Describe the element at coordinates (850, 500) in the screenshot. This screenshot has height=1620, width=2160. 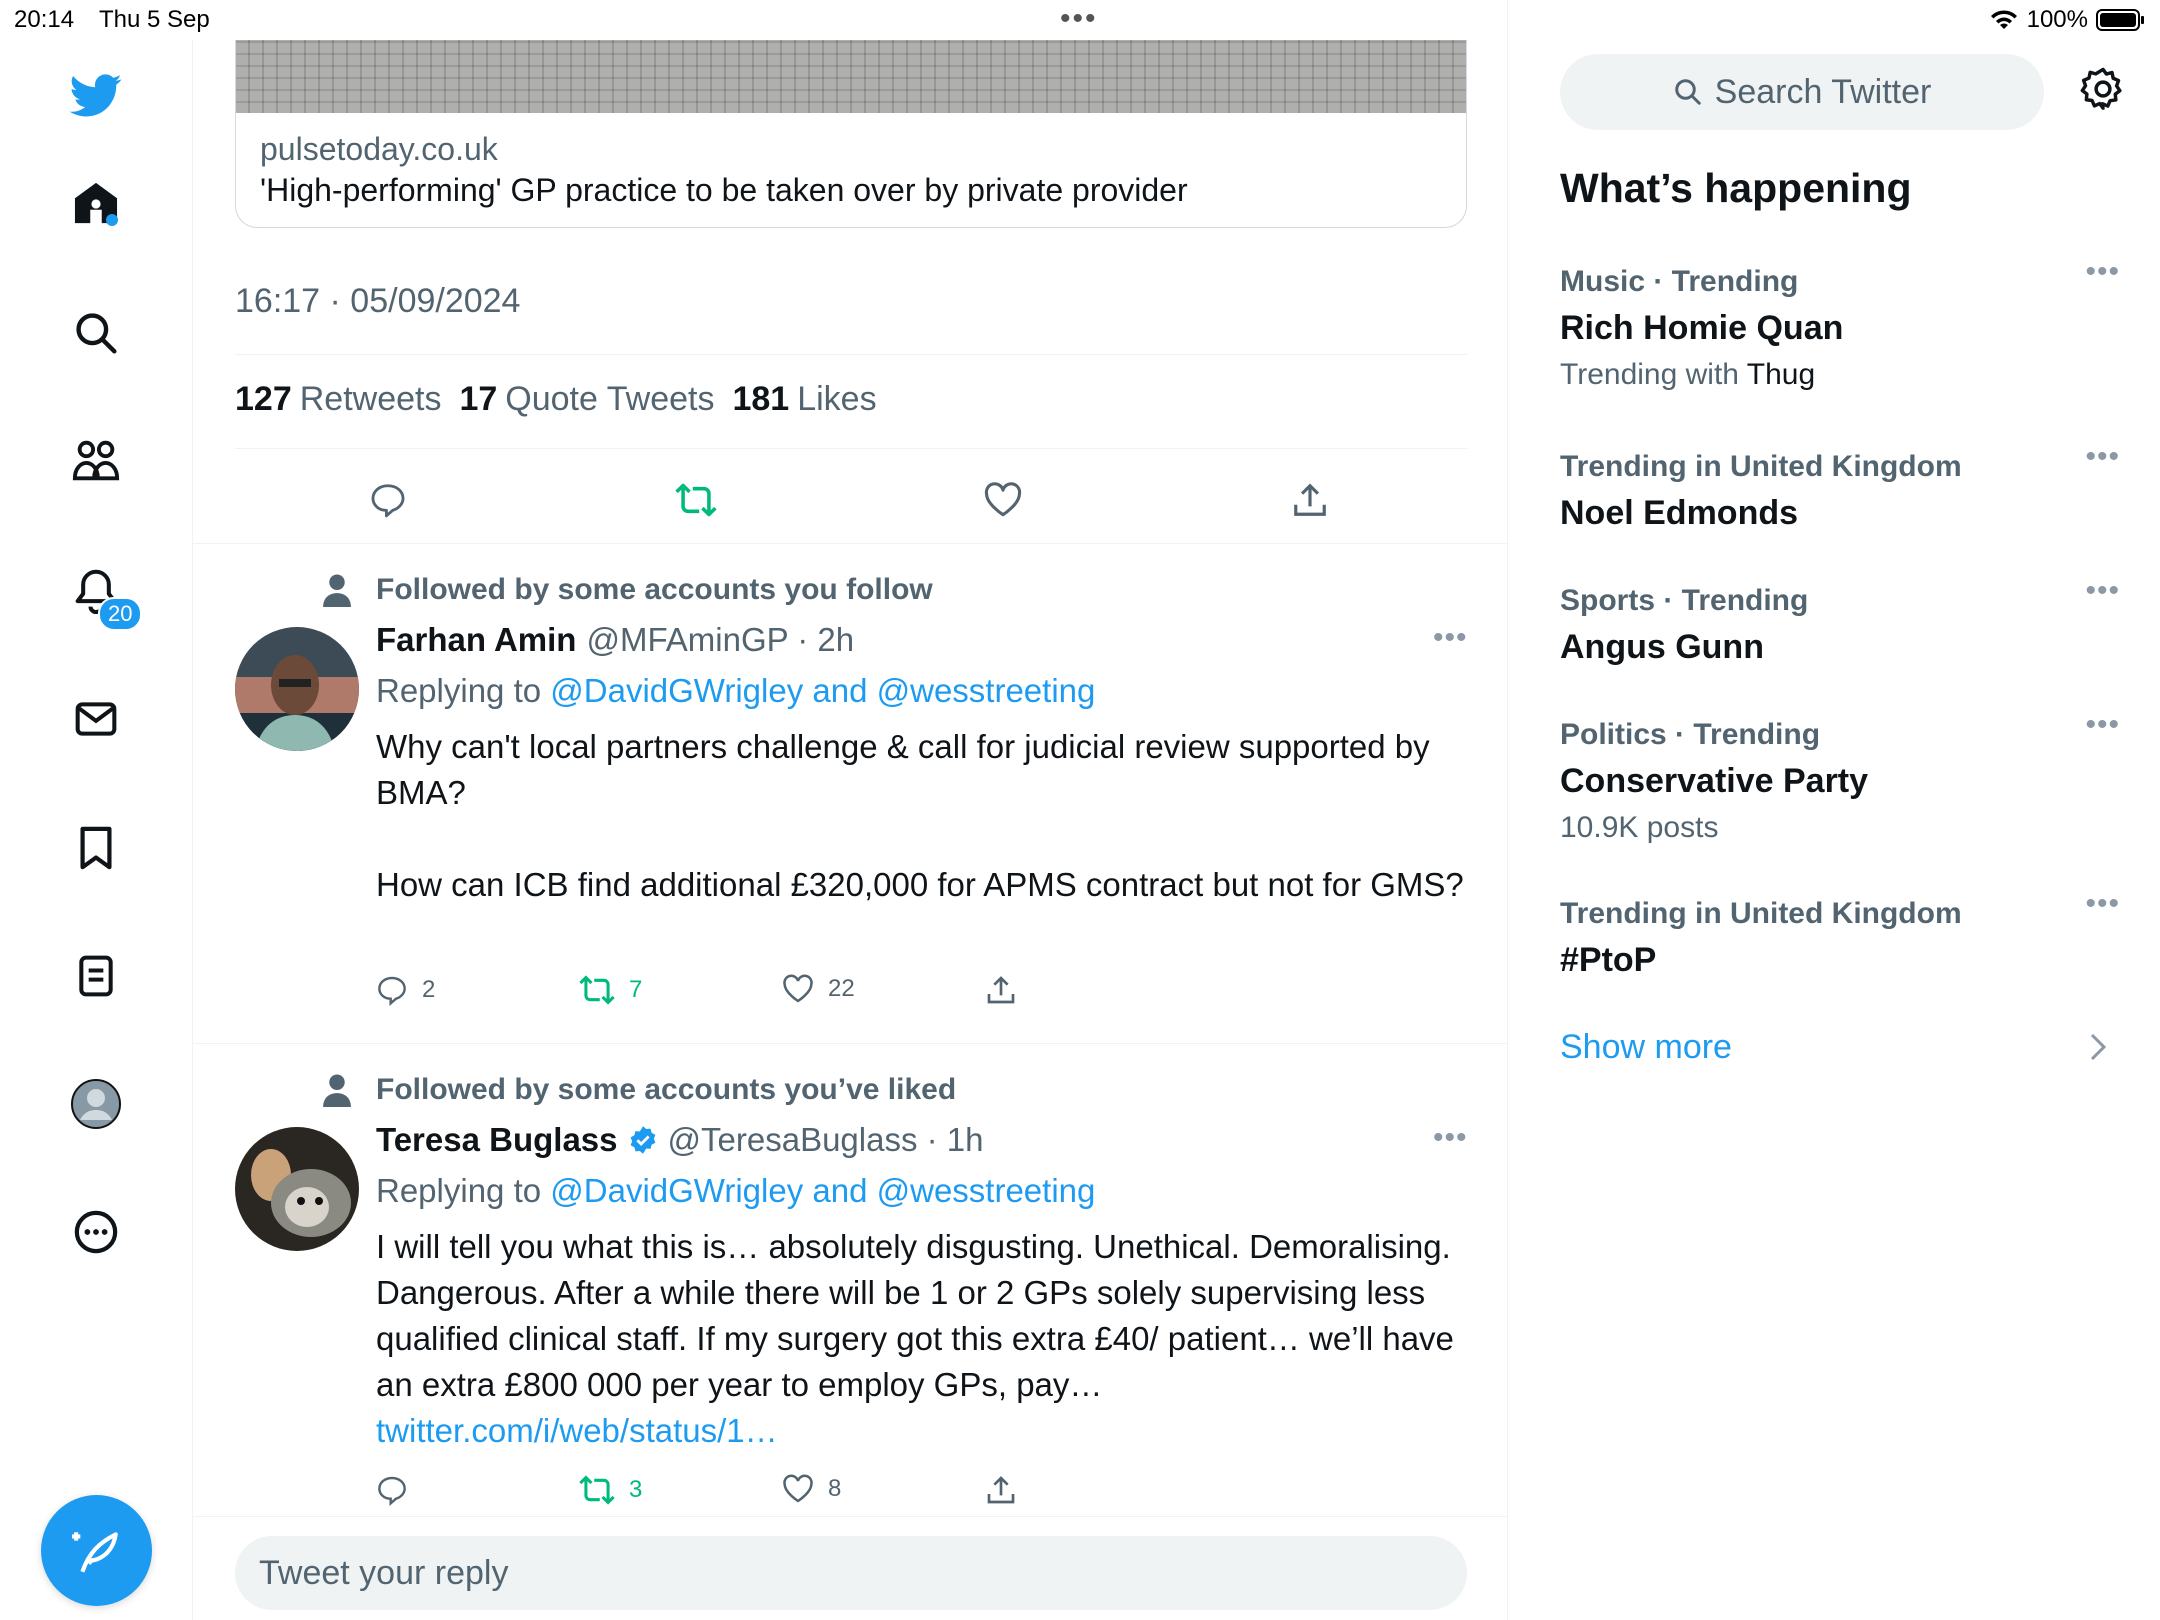
I see `tweet-action-bar` at that location.